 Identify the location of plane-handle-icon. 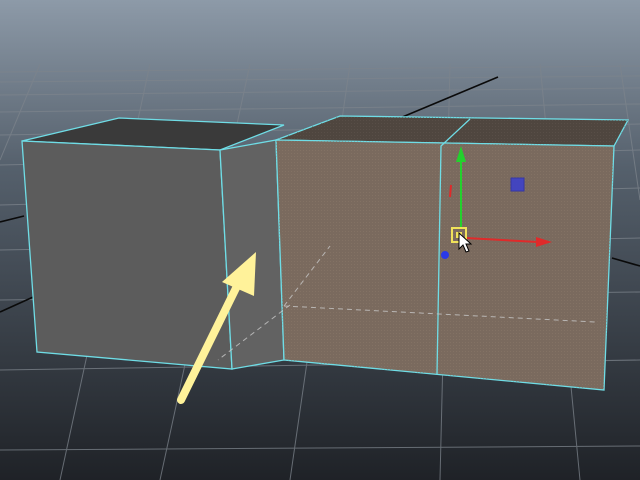
(517, 184).